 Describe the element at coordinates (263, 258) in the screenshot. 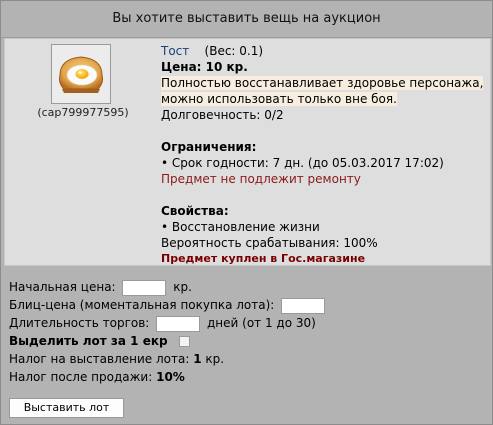

I see `bought-in-note: Предмет куплен в Гос.магазине` at that location.